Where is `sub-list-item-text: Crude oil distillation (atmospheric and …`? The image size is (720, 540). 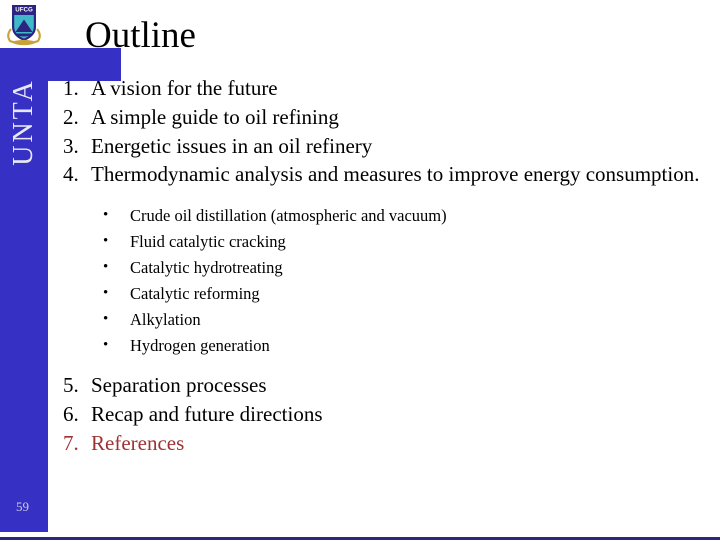
sub-list-item-text: Crude oil distillation (atmospheric and … is located at coordinates (288, 216).